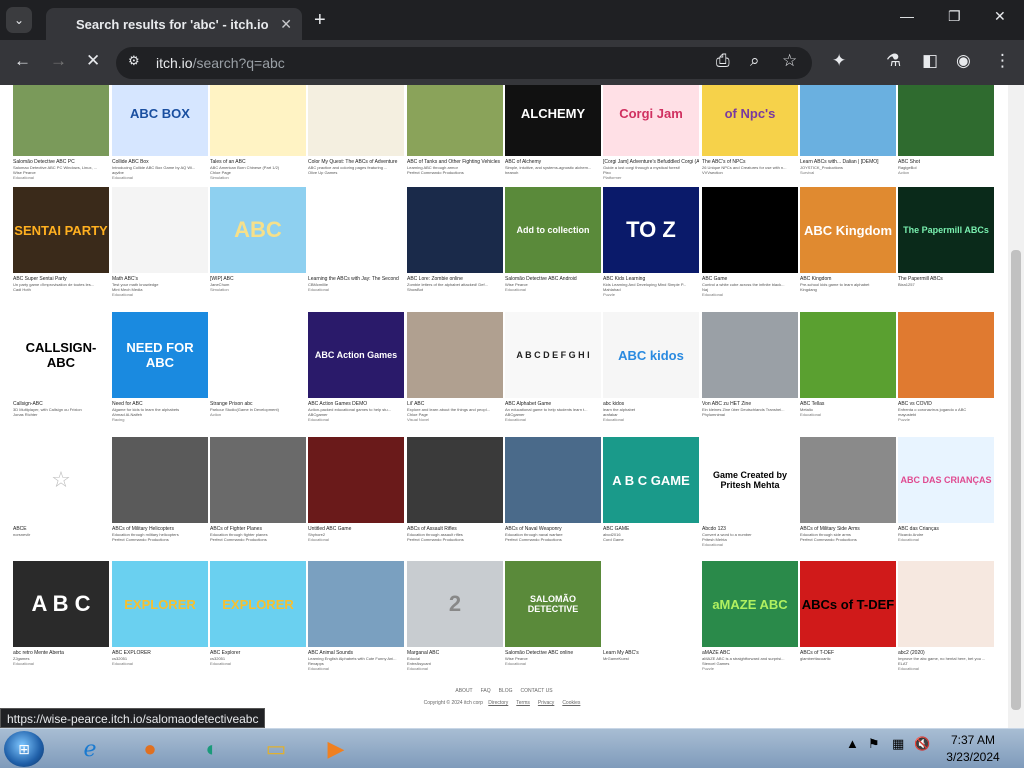  What do you see at coordinates (898, 744) in the screenshot?
I see `network-icon: ▦` at bounding box center [898, 744].